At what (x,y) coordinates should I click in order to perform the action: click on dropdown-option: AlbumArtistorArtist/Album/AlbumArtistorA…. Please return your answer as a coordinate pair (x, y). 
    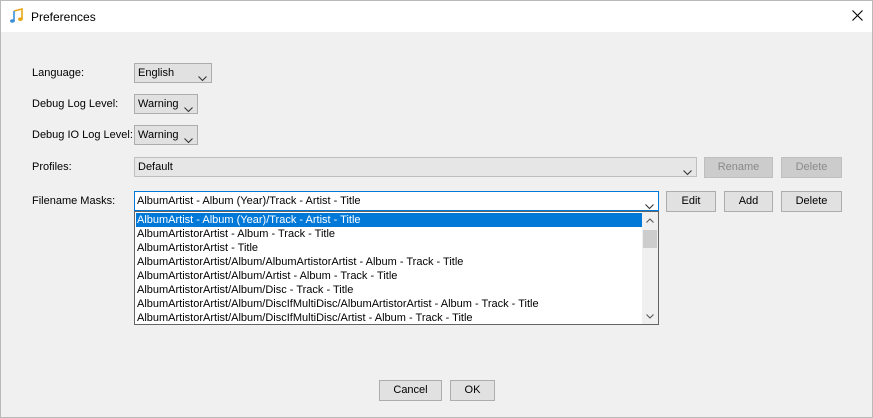
    Looking at the image, I should click on (389, 262).